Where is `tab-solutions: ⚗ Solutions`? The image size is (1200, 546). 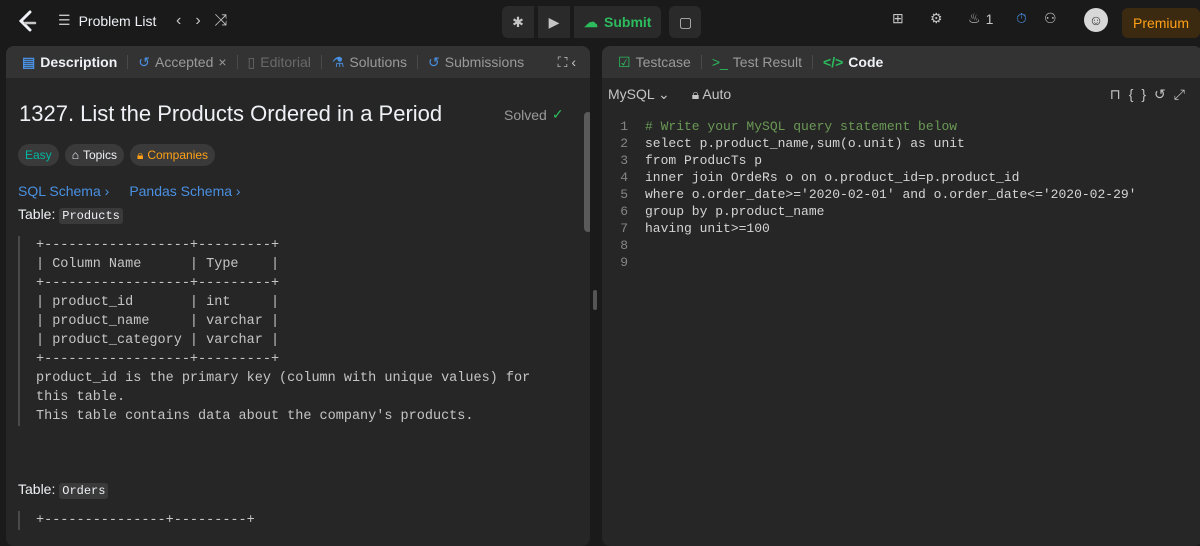
tab-solutions: ⚗ Solutions is located at coordinates (369, 62).